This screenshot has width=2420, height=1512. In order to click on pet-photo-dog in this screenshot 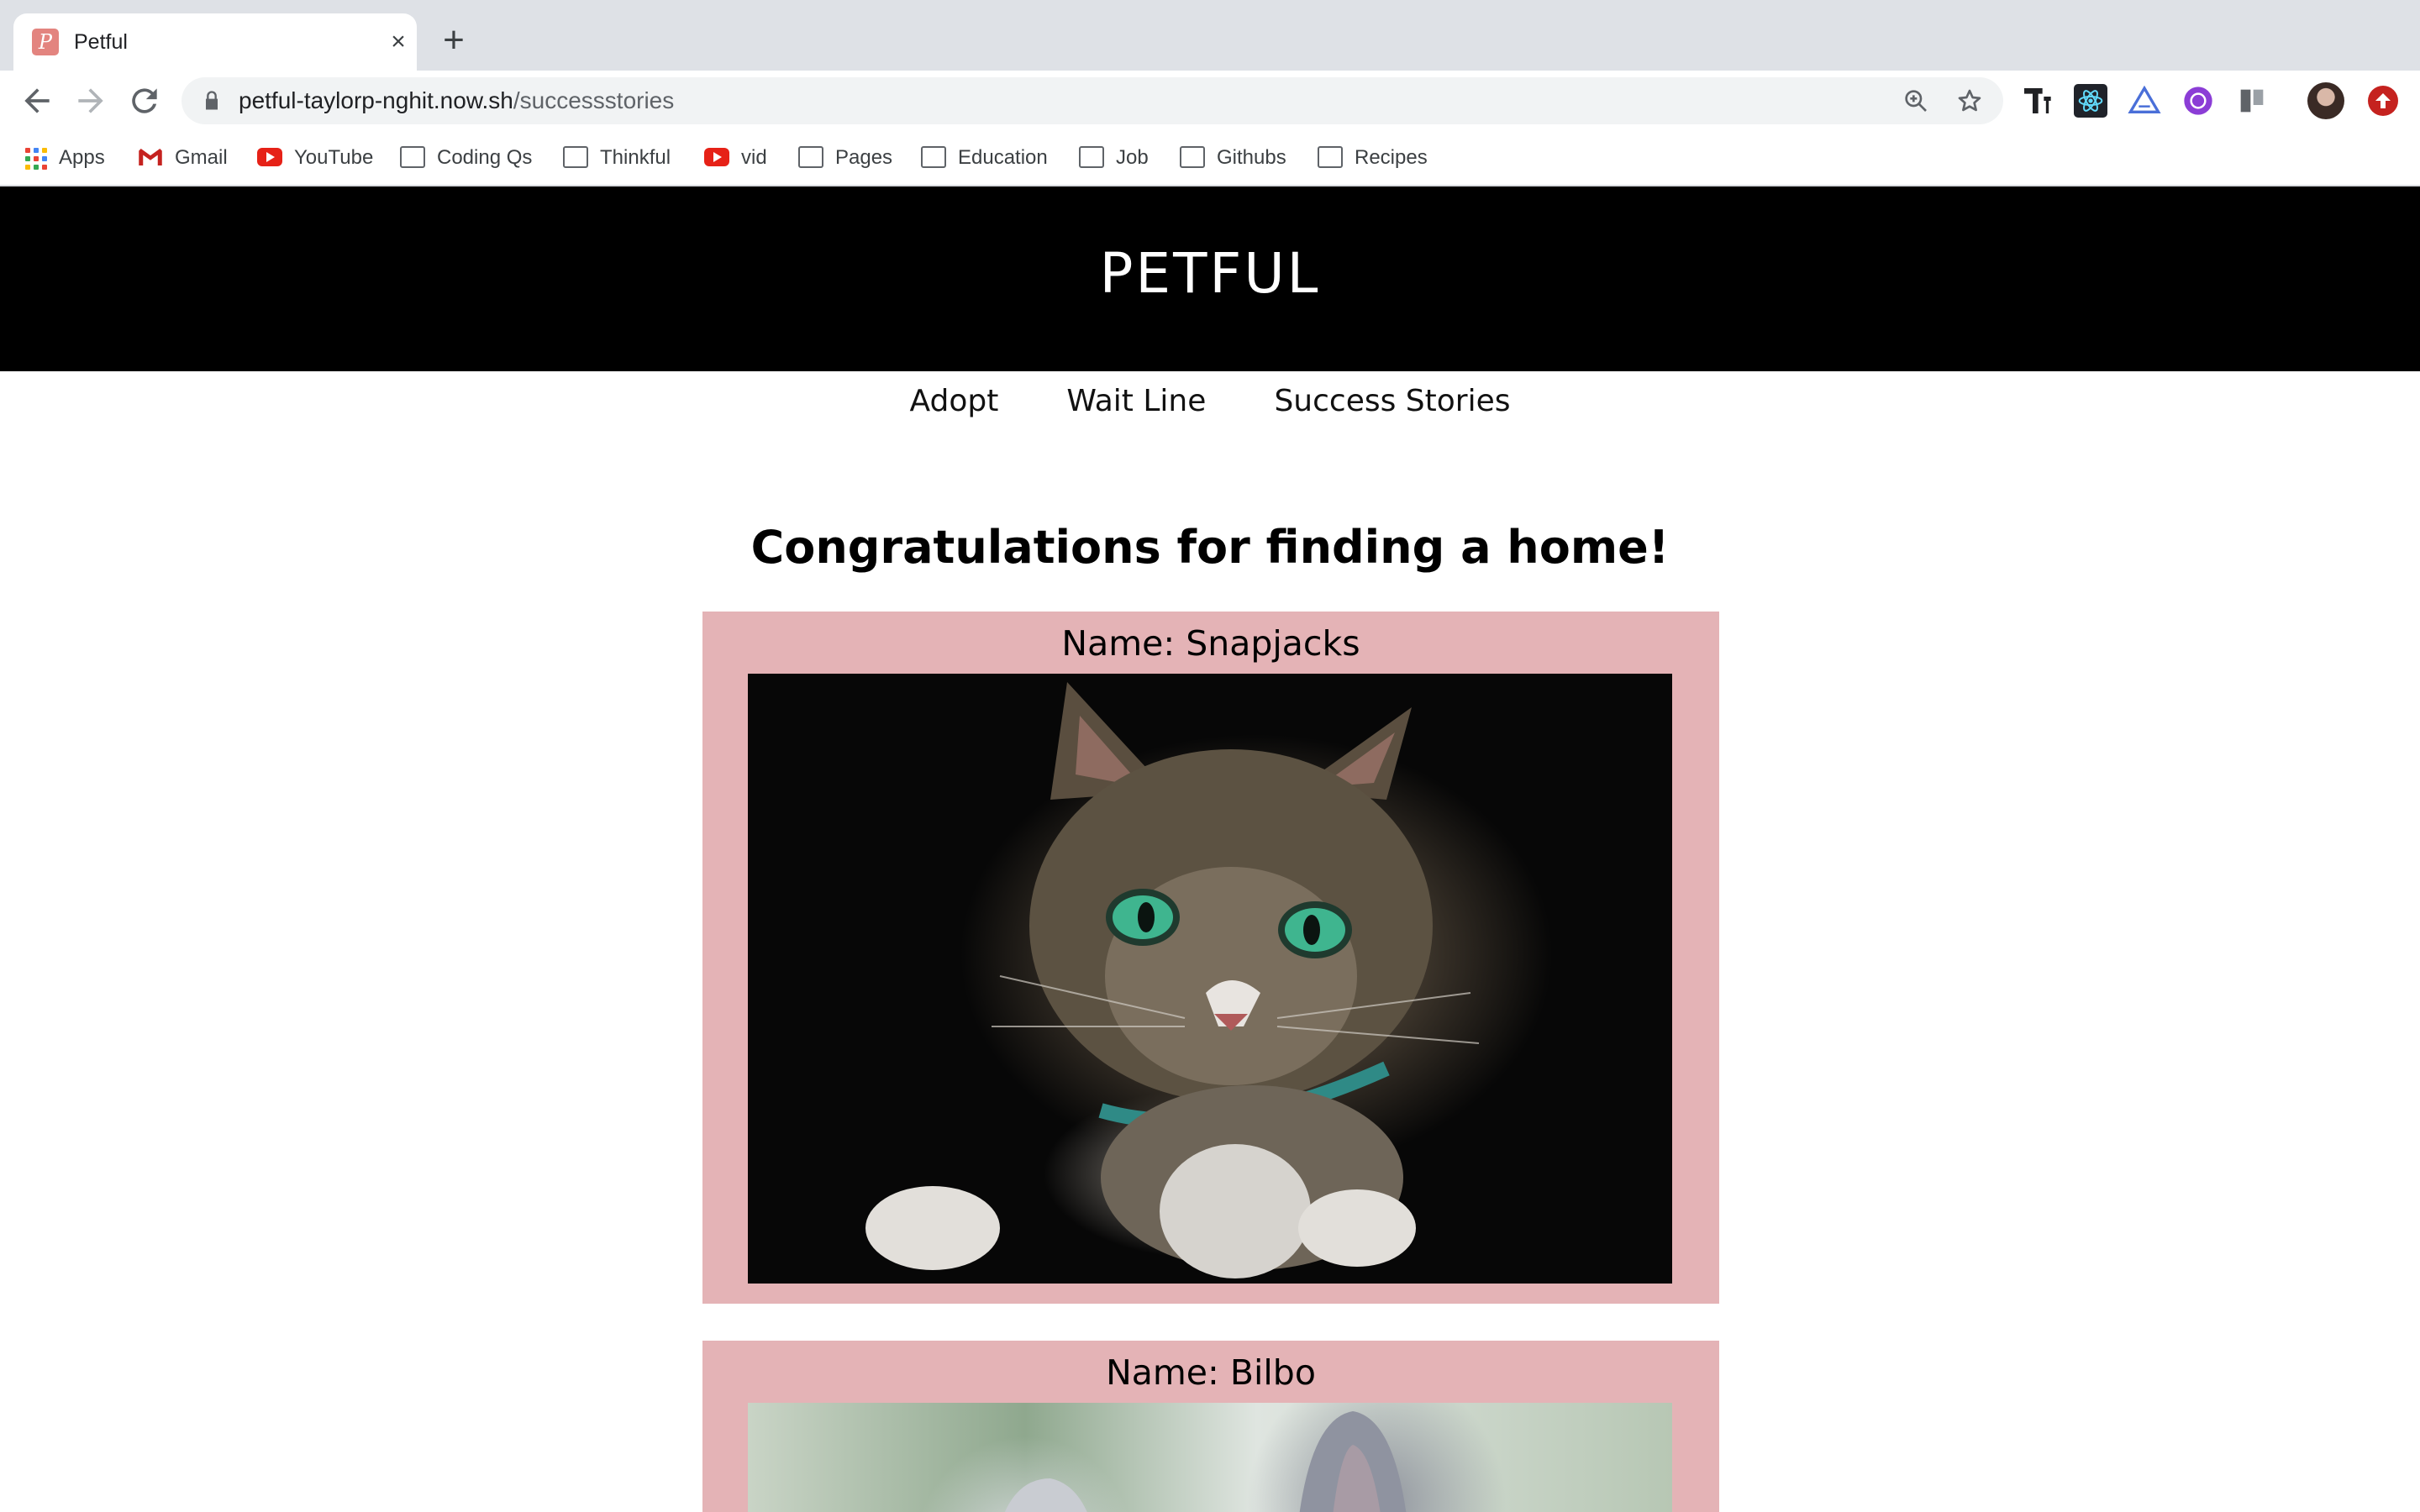, I will do `click(1210, 1457)`.